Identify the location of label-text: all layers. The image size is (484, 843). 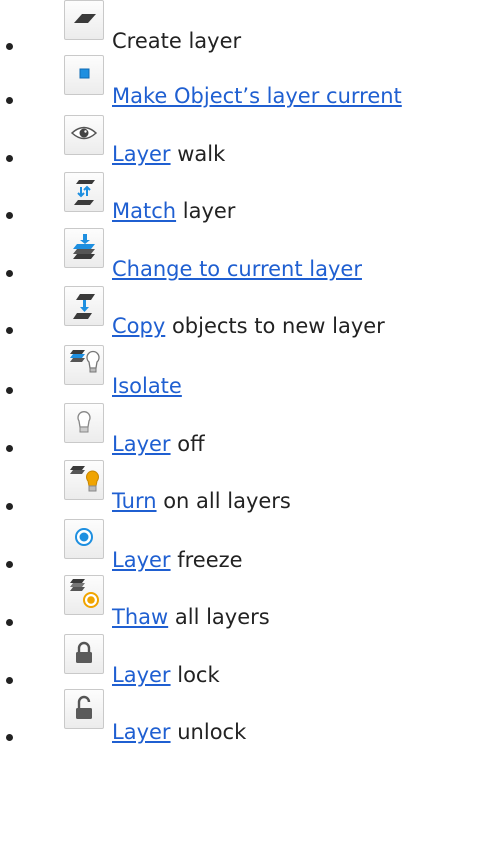
(219, 617).